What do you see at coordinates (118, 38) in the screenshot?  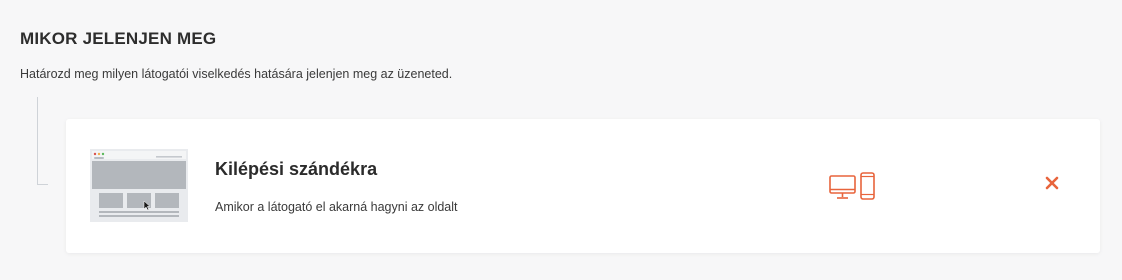 I see `section-title: MIKOR JELENJEN MEG` at bounding box center [118, 38].